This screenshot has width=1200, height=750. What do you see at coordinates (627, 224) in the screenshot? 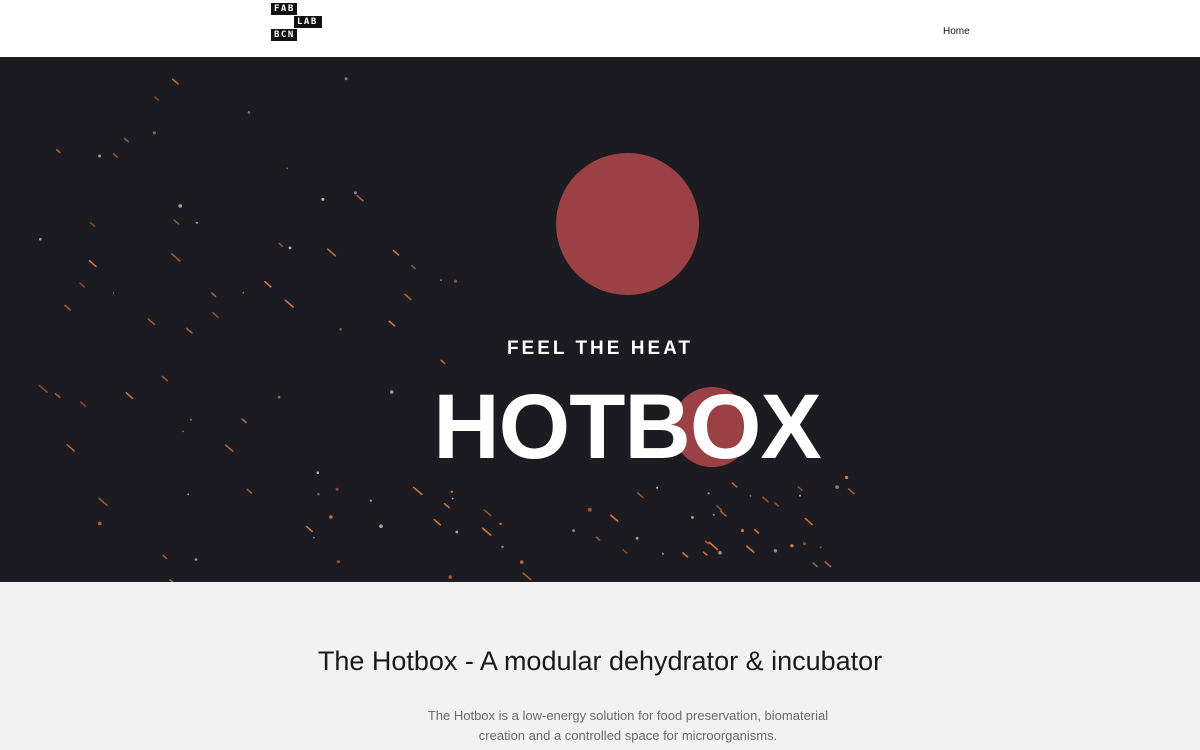
I see `hero-circle` at bounding box center [627, 224].